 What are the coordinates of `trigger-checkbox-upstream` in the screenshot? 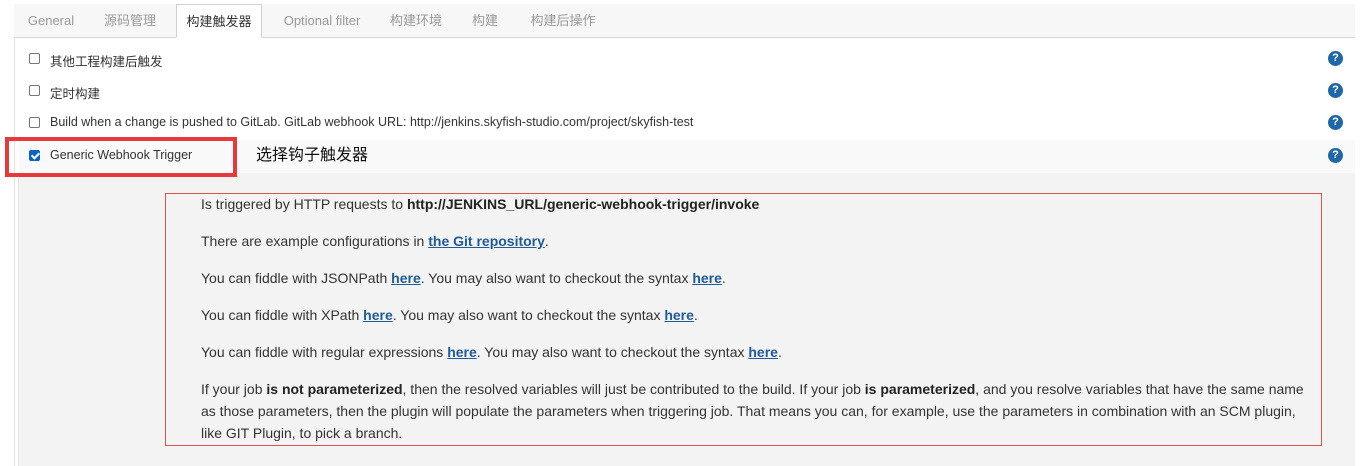 It's located at (34, 58).